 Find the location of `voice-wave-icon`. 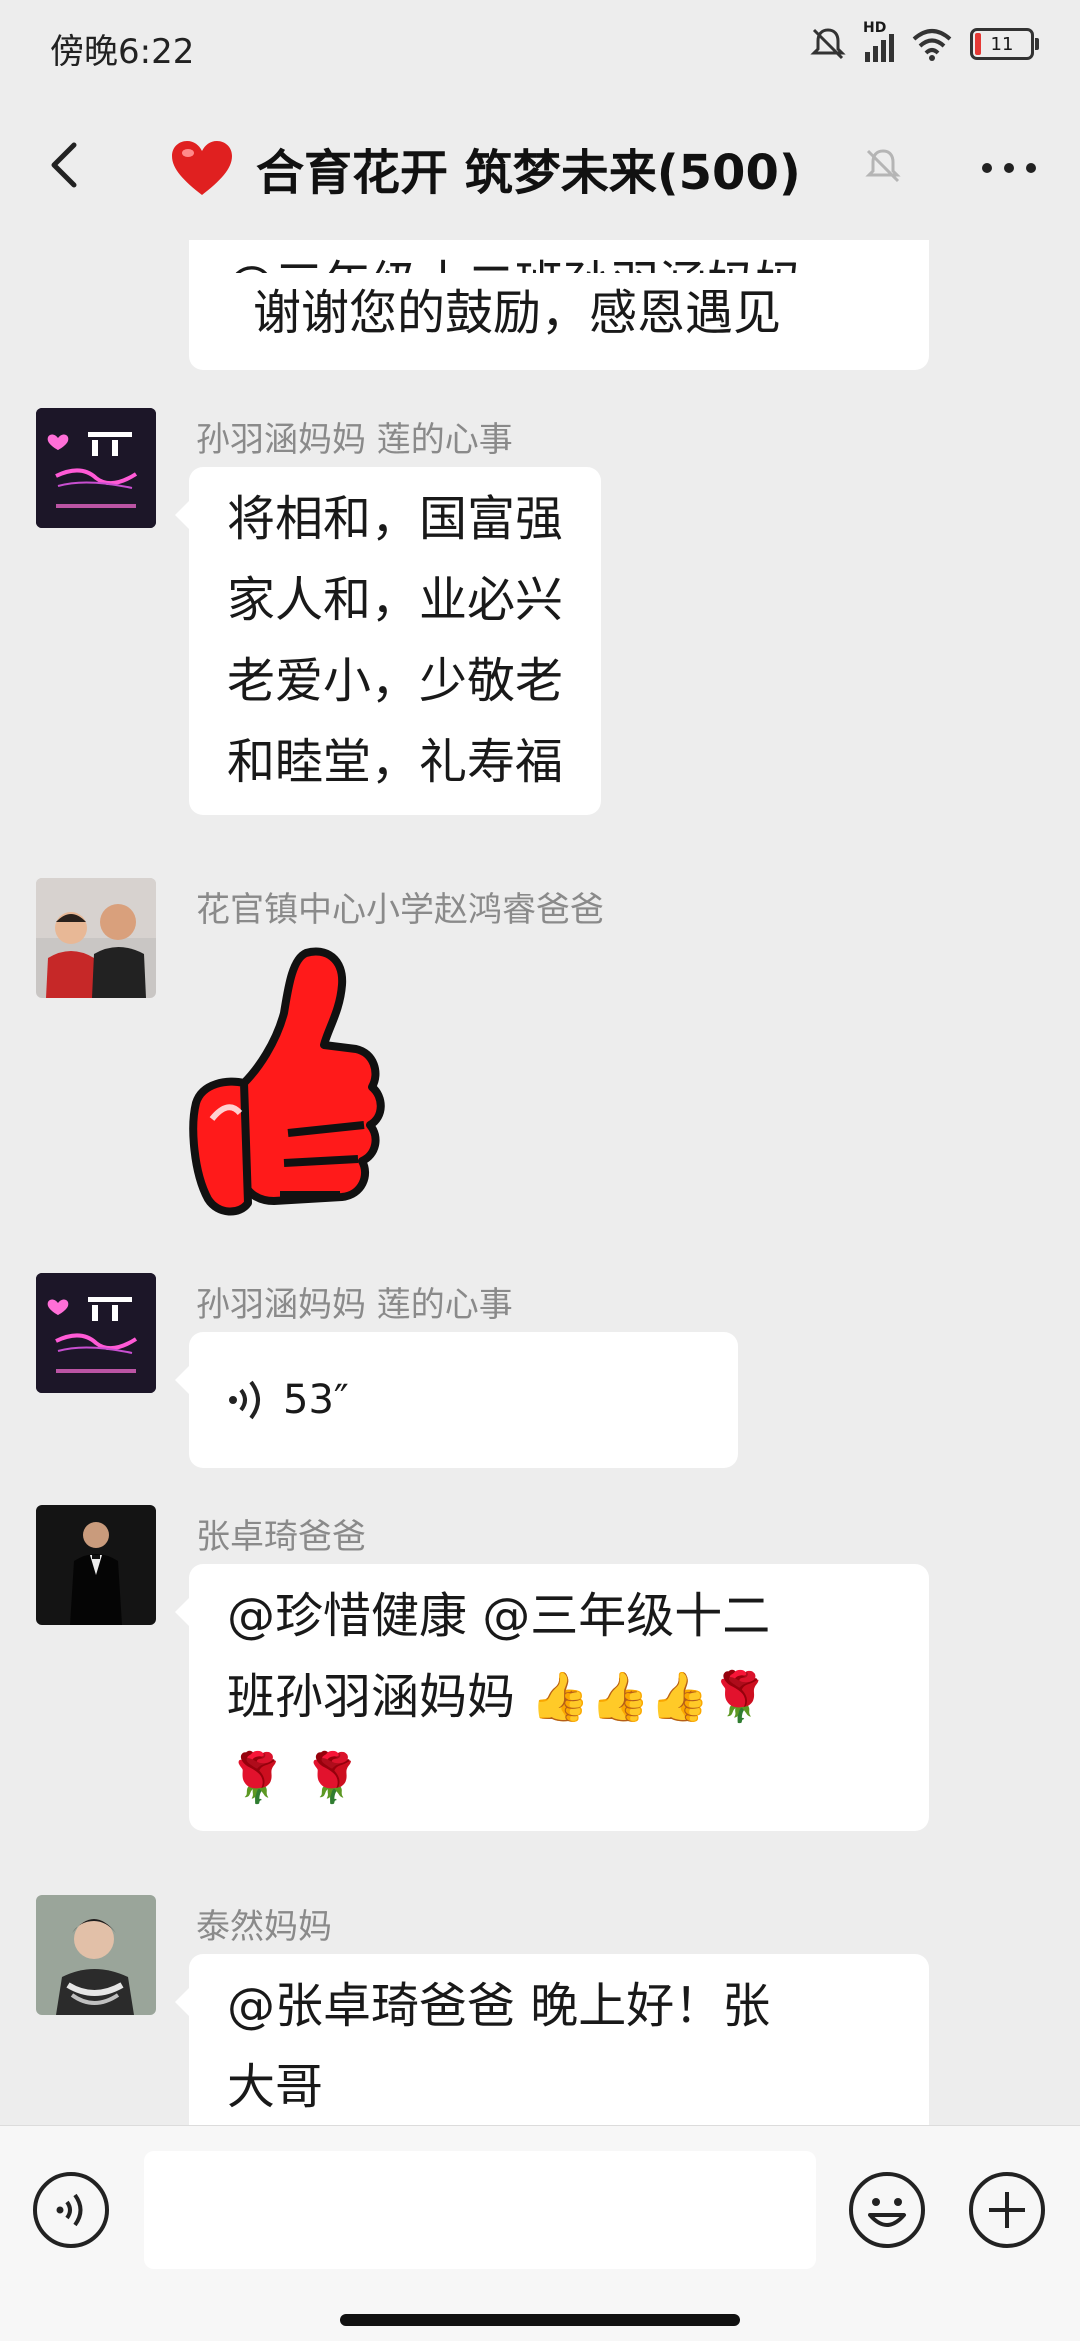

voice-wave-icon is located at coordinates (244, 1400).